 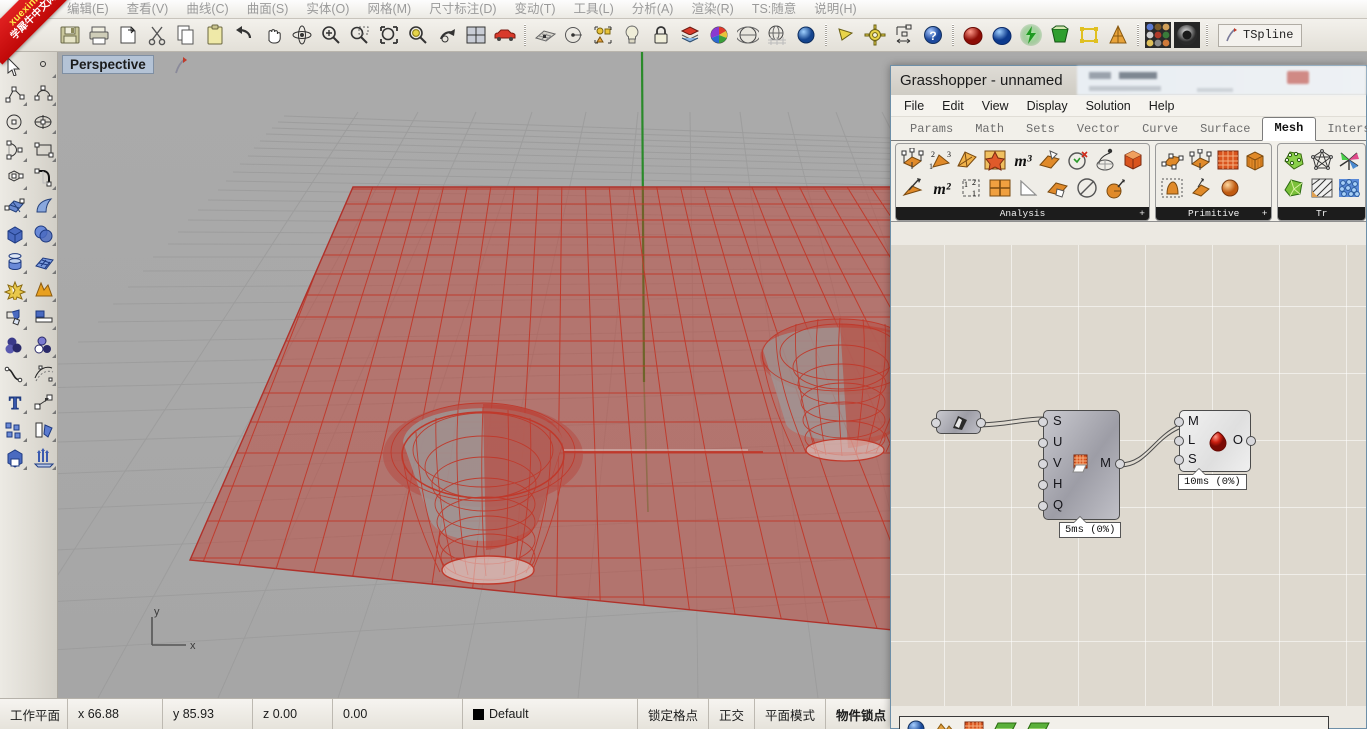 What do you see at coordinates (446, 35) in the screenshot?
I see `redo-view-icon` at bounding box center [446, 35].